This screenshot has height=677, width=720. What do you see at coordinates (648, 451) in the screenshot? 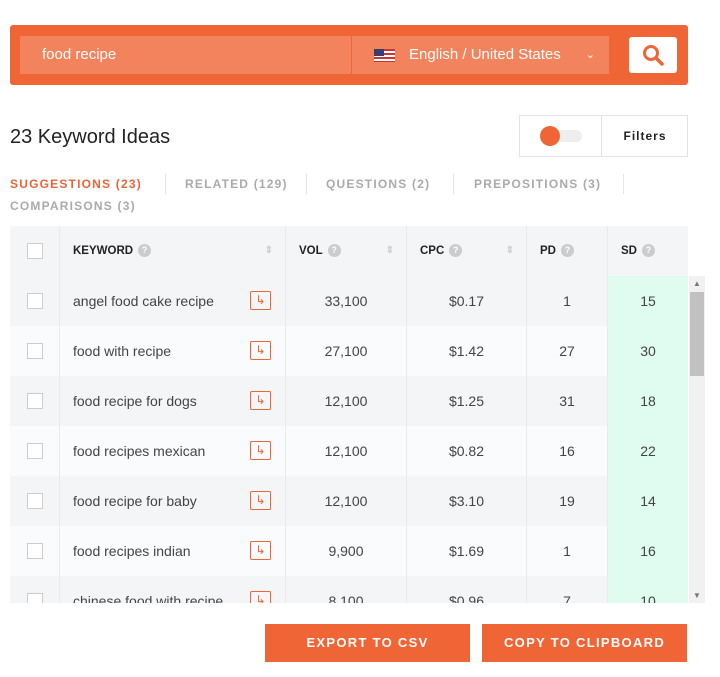
I see `sd-cell: 22` at bounding box center [648, 451].